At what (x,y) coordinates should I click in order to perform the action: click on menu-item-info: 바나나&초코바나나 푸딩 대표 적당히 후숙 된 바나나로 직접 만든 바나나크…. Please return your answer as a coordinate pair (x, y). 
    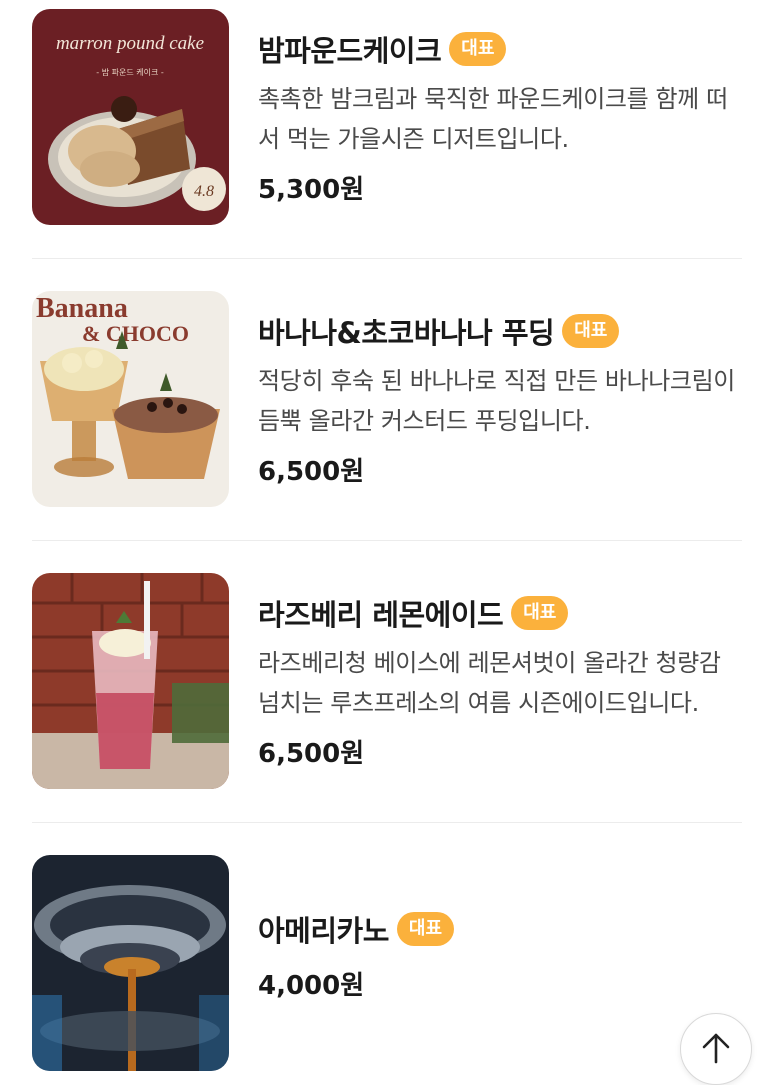
    Looking at the image, I should click on (500, 398).